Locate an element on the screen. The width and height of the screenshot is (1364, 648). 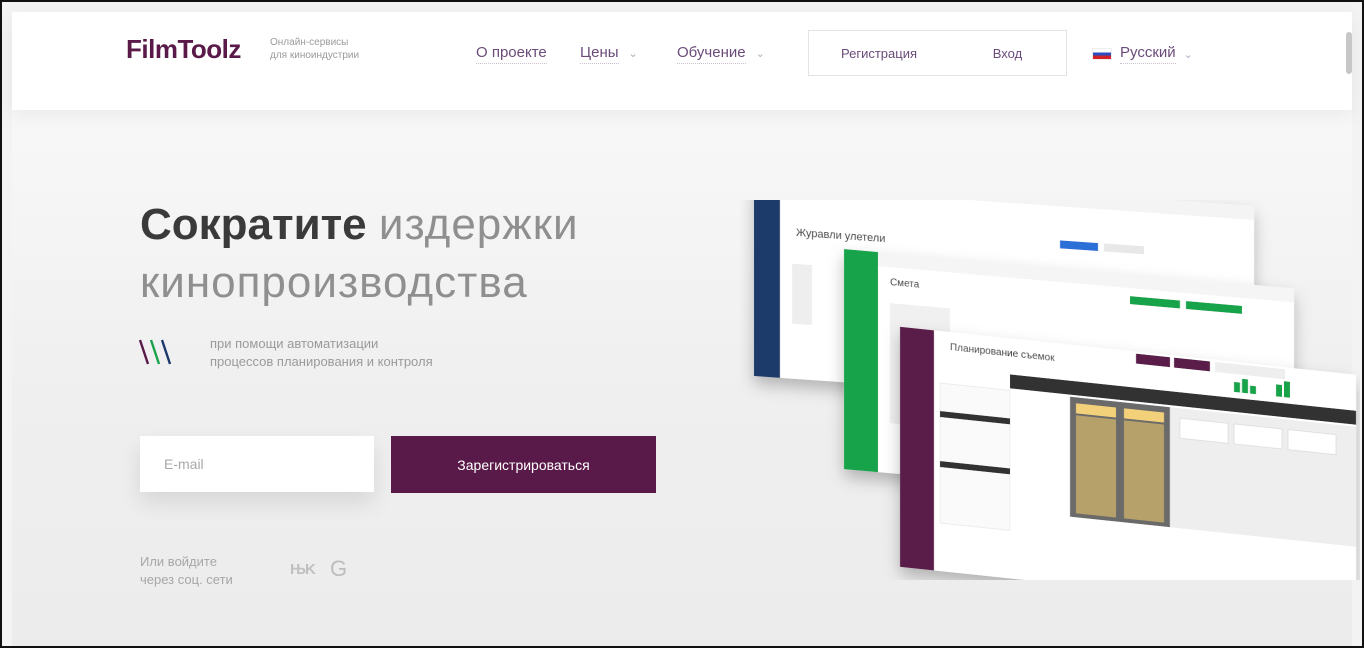
social-login-text: Или войдите через соц. сети is located at coordinates (186, 570).